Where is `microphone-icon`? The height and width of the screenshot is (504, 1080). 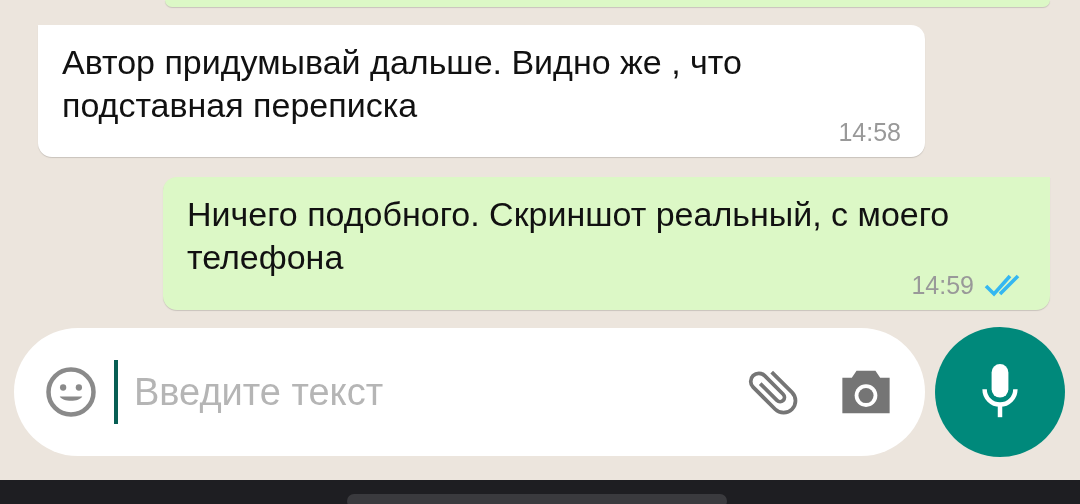 microphone-icon is located at coordinates (1000, 392).